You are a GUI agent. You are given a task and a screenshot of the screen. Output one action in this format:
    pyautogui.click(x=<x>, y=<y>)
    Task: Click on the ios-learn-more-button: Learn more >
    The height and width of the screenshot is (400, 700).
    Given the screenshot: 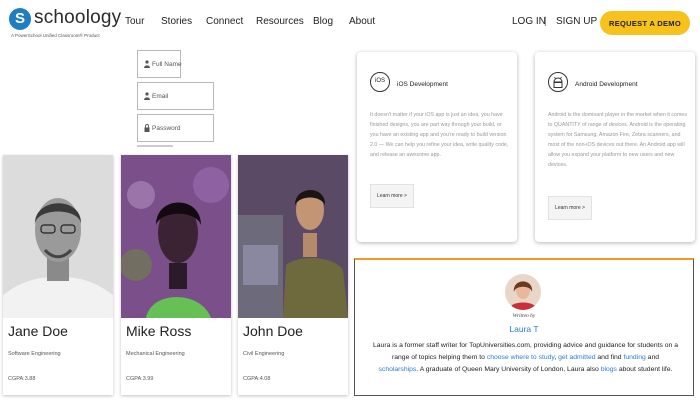 What is the action you would take?
    pyautogui.click(x=392, y=196)
    